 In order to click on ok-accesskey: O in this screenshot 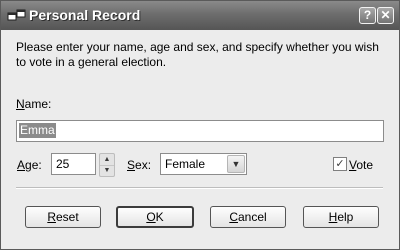, I will do `click(151, 217)`.